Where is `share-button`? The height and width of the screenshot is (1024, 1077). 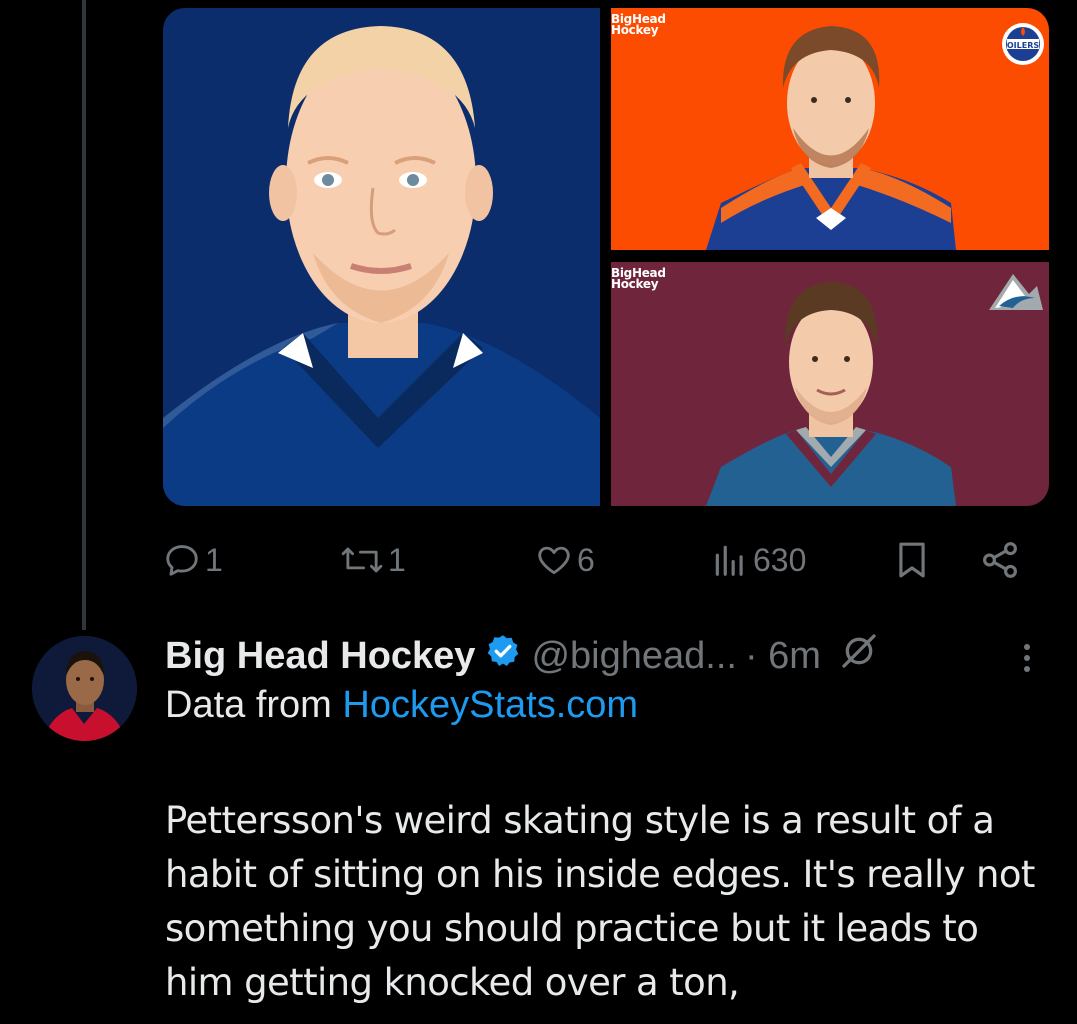 share-button is located at coordinates (1000, 560).